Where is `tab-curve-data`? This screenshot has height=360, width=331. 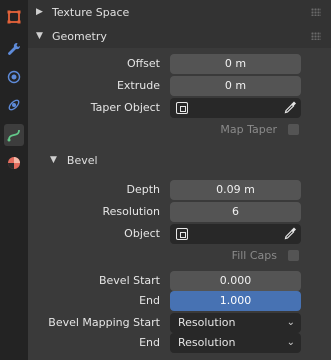 tab-curve-data is located at coordinates (14, 135).